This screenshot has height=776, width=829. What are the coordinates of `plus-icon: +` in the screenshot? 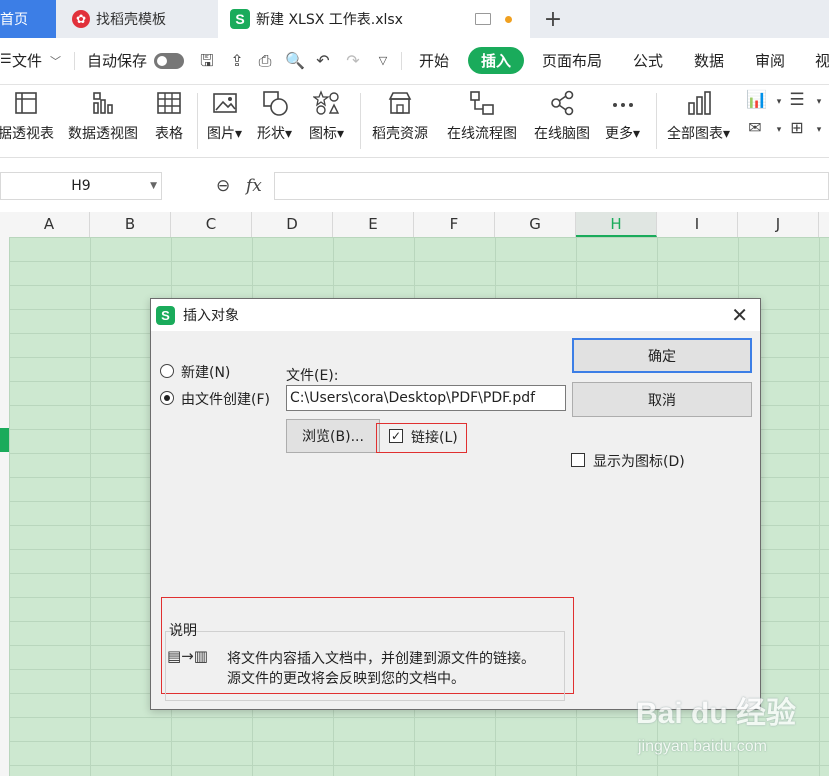 It's located at (553, 19).